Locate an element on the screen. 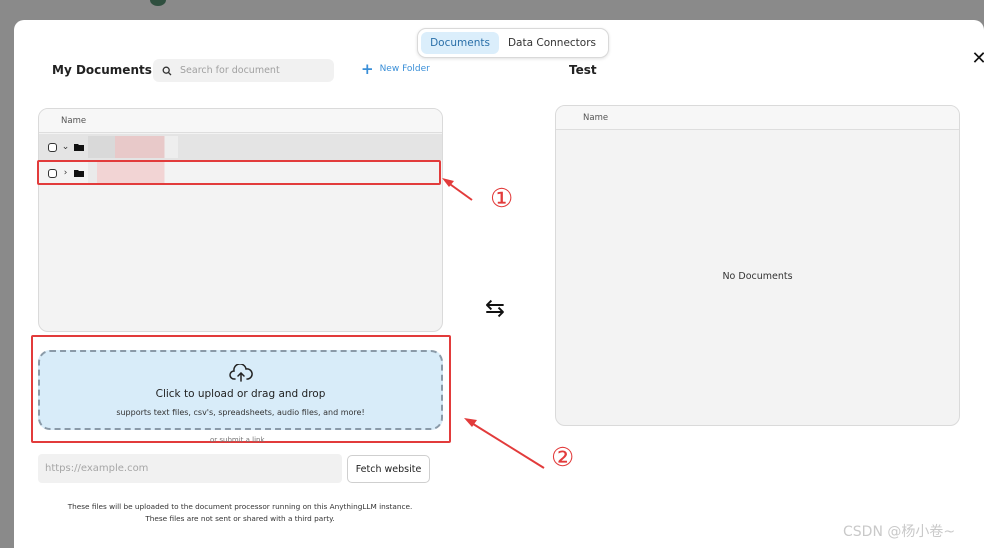 The height and width of the screenshot is (548, 984). swap-arrows-icon: ⇆ is located at coordinates (495, 308).